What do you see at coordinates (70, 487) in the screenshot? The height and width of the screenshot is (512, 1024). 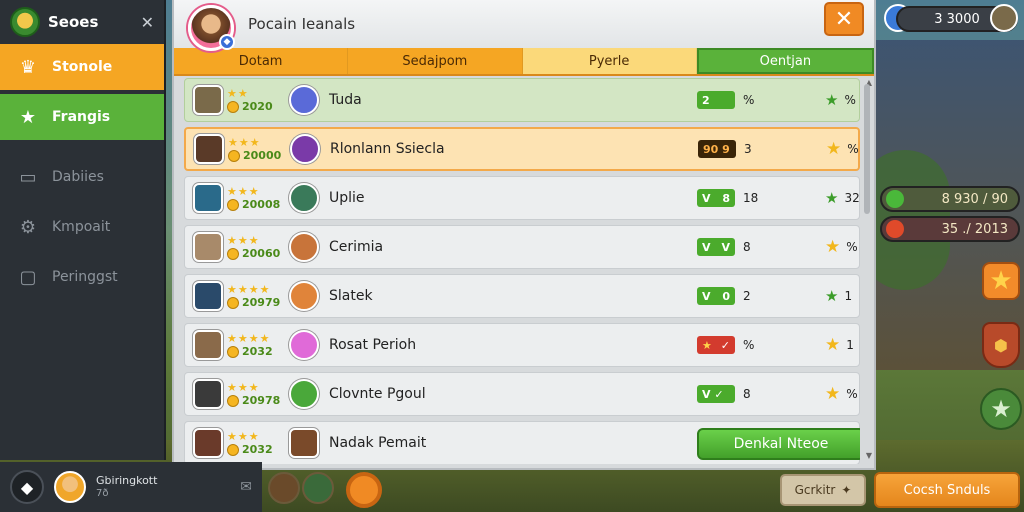 I see `player-avatar-small` at bounding box center [70, 487].